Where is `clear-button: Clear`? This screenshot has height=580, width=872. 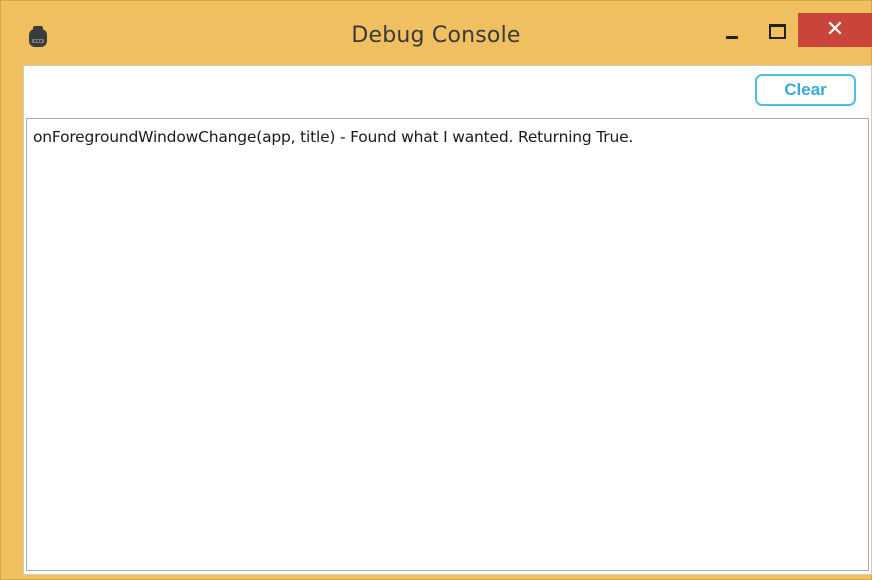
clear-button: Clear is located at coordinates (805, 90).